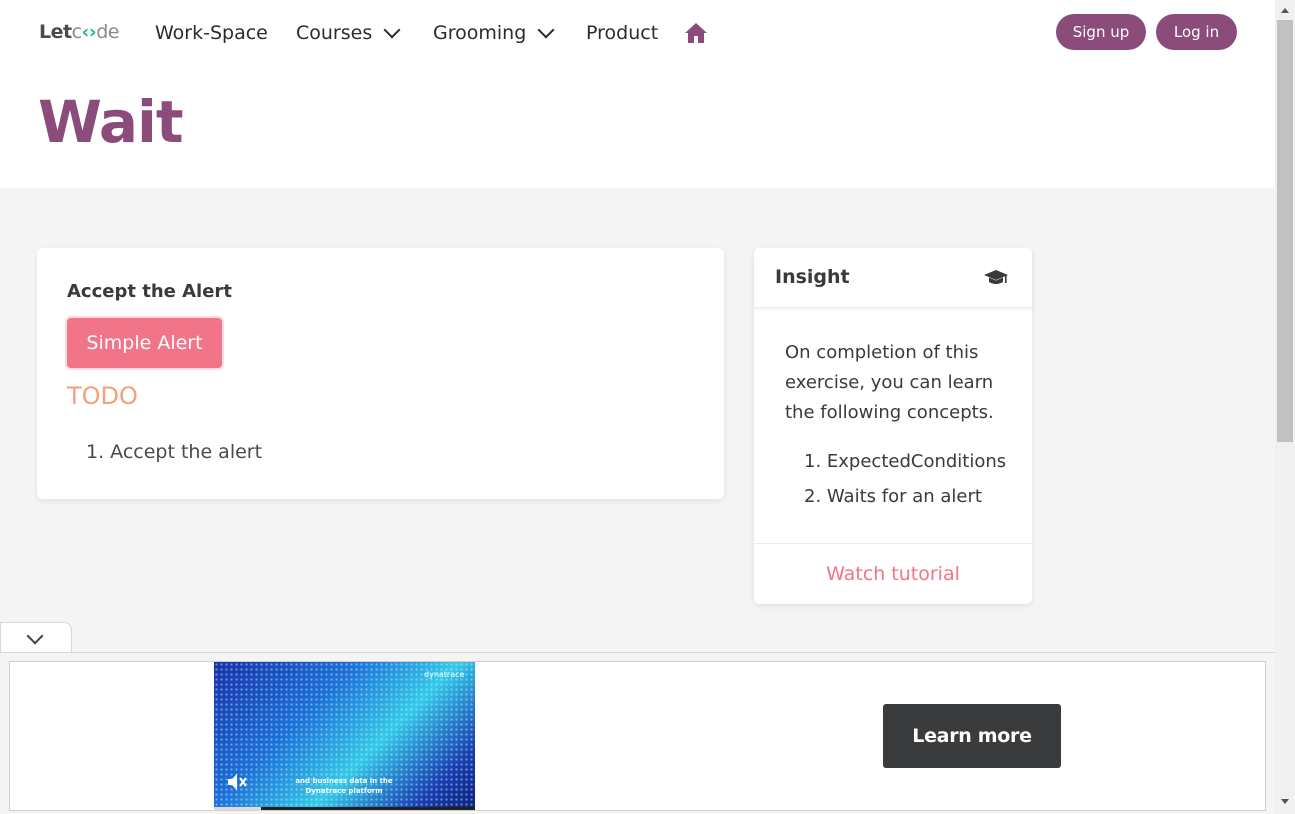 The height and width of the screenshot is (814, 1295). Describe the element at coordinates (89, 32) in the screenshot. I see `logo-bracket-icon: ‹›` at that location.